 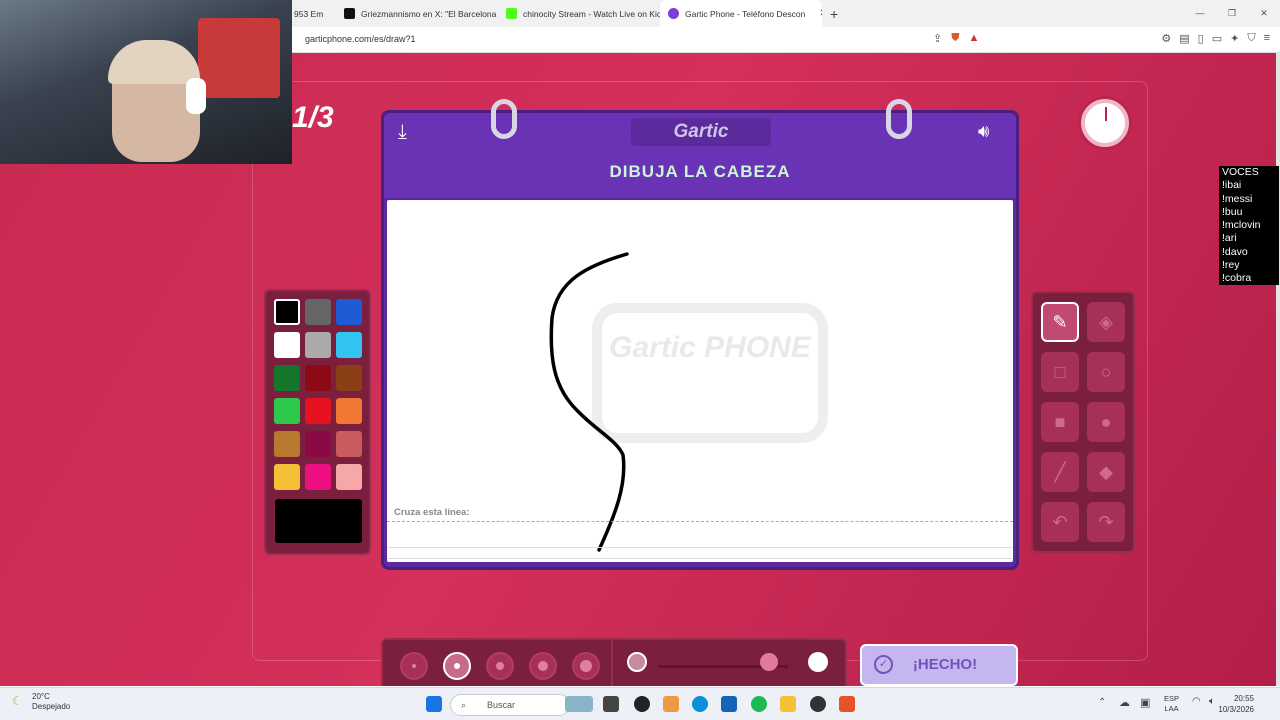 I want to click on tab-1: Griezmannismo en X: "El Barcelona n, so click(x=417, y=13).